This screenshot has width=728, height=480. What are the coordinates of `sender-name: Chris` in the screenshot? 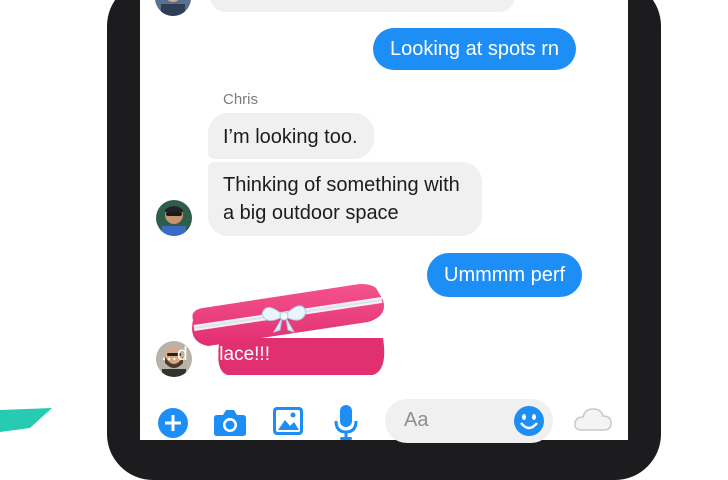 It's located at (241, 99).